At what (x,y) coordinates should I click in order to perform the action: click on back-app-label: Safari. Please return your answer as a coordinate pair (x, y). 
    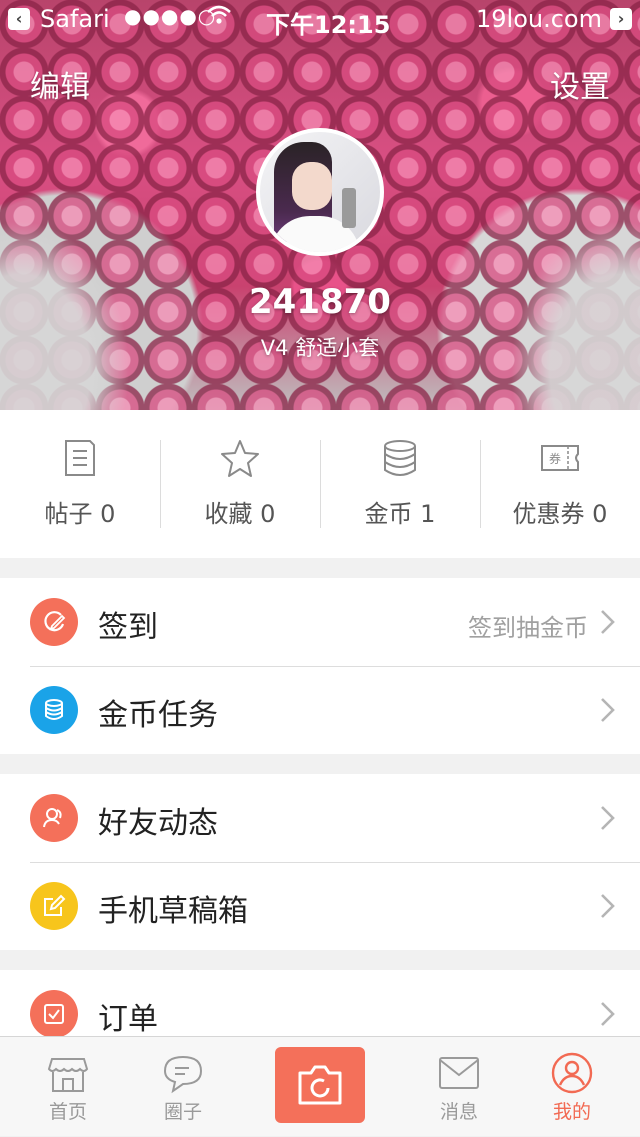
    Looking at the image, I should click on (75, 19).